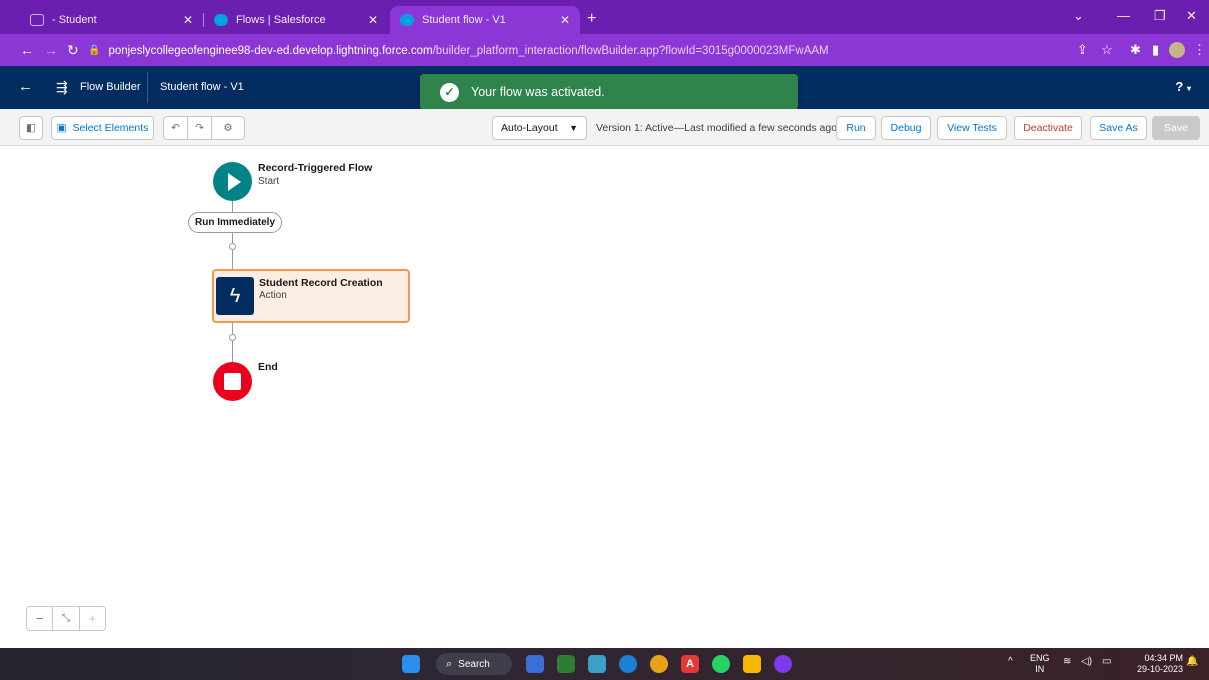 The width and height of the screenshot is (1209, 680). I want to click on bookmark-star-icon: ☆, so click(1107, 50).